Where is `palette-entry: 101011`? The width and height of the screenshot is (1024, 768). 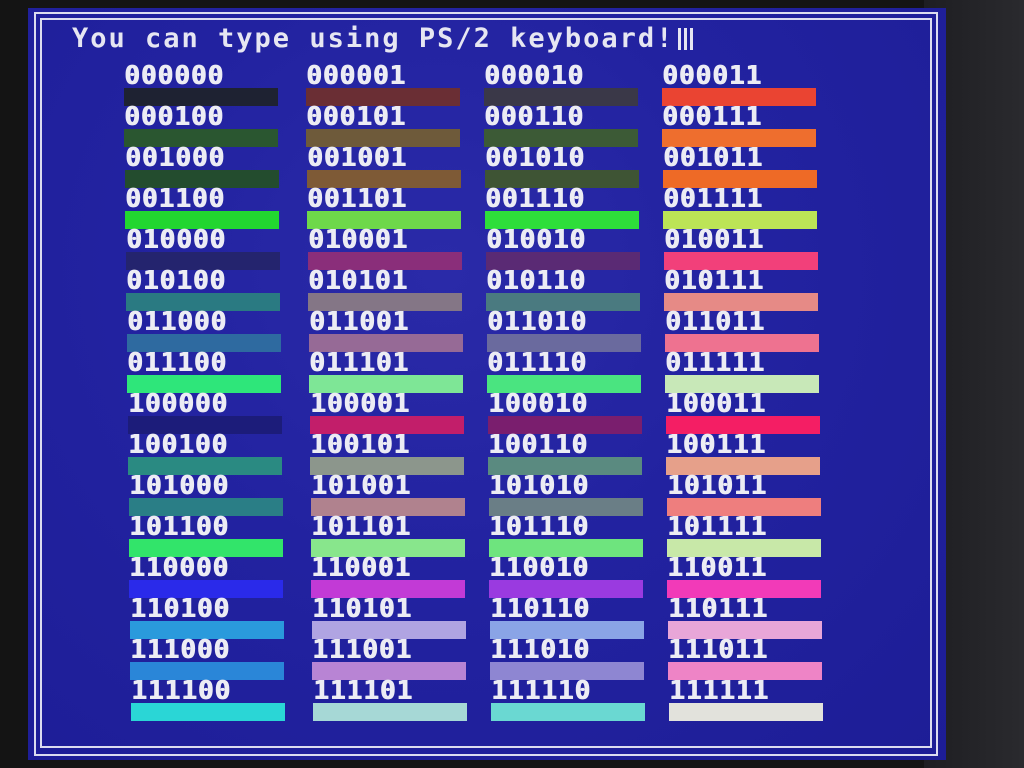
palette-entry: 101011 is located at coordinates (745, 493).